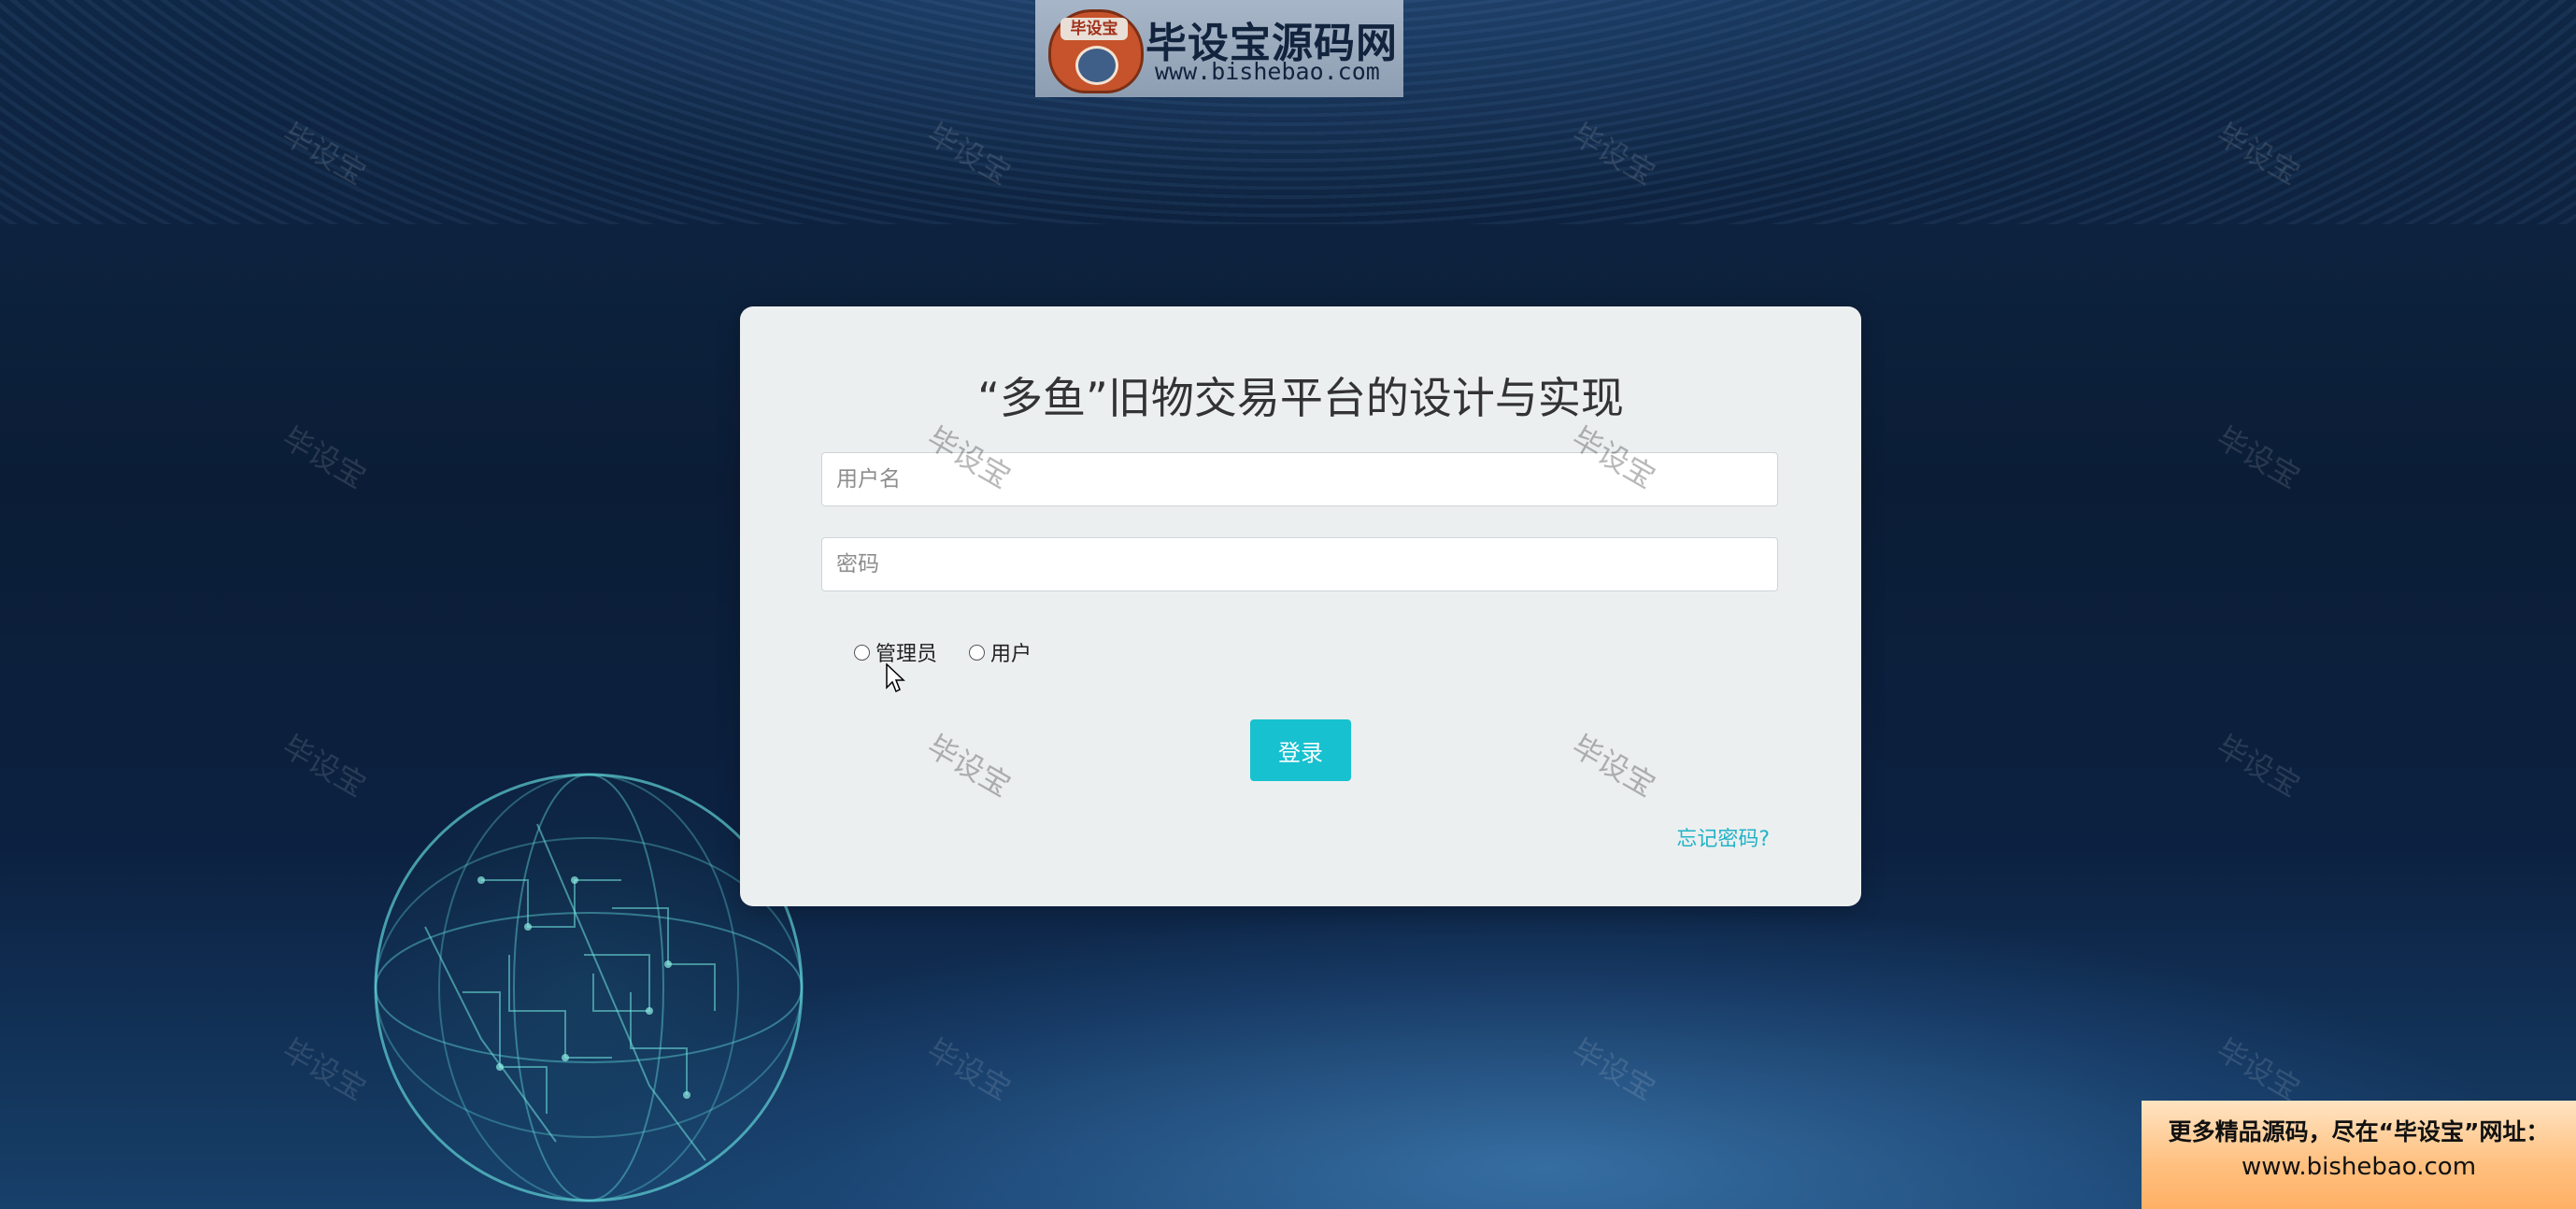 Image resolution: width=2576 pixels, height=1209 pixels. I want to click on logo-mascot-icon: 毕设宝, so click(1096, 51).